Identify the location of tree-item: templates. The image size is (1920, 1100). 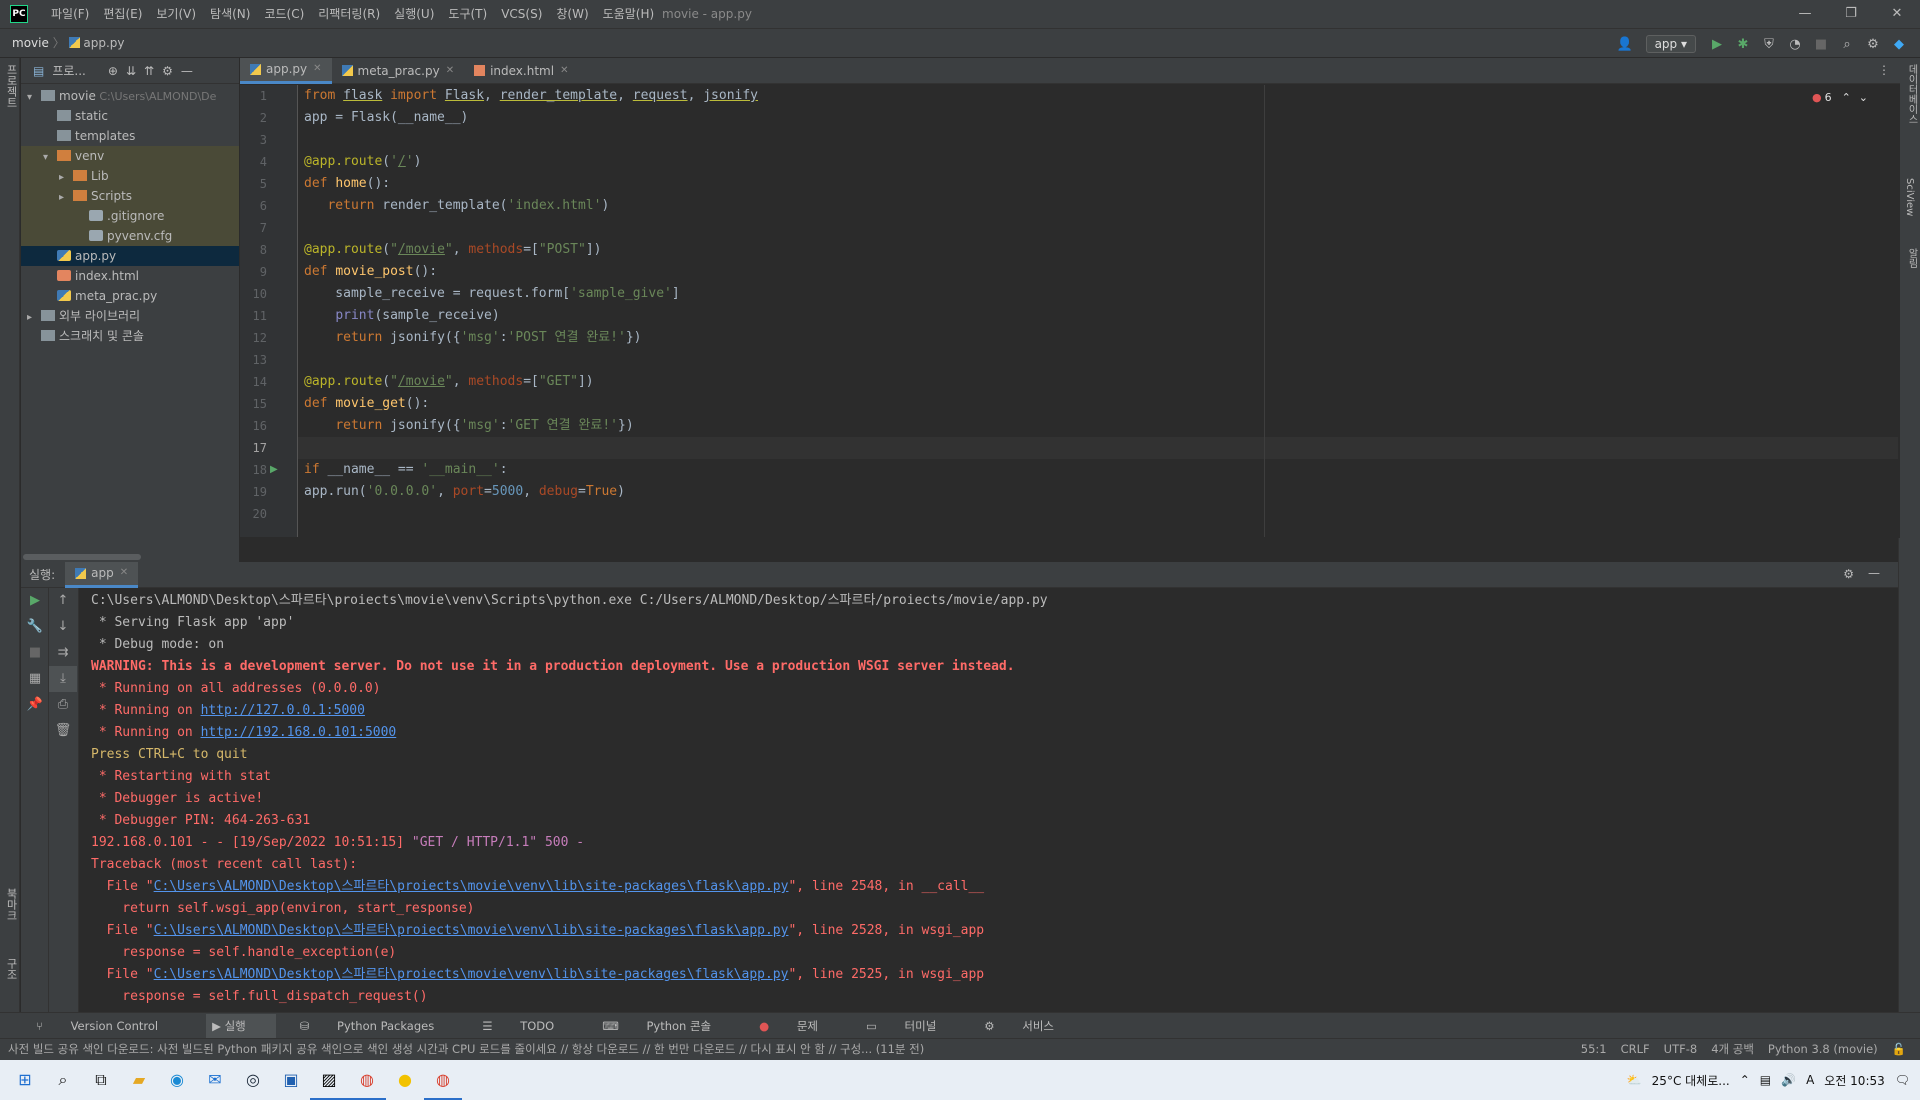
(130, 136).